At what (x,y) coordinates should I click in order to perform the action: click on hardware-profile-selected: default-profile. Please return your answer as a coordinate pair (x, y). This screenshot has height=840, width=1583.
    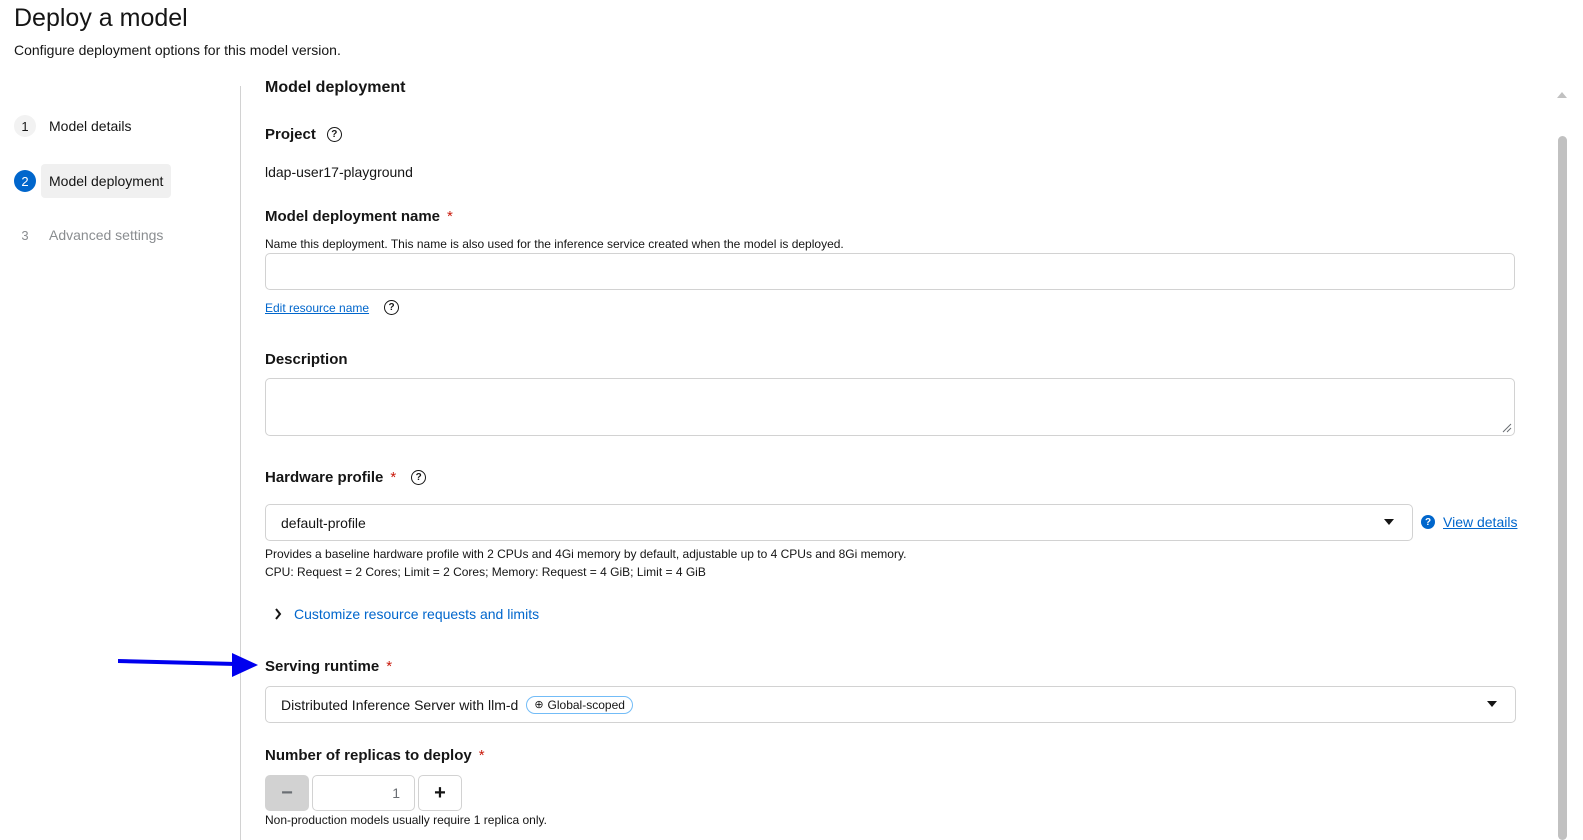
    Looking at the image, I should click on (323, 522).